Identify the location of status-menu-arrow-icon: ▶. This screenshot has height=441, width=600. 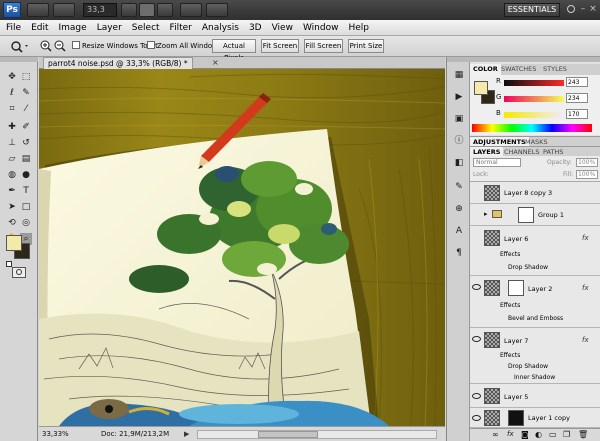
(186, 434).